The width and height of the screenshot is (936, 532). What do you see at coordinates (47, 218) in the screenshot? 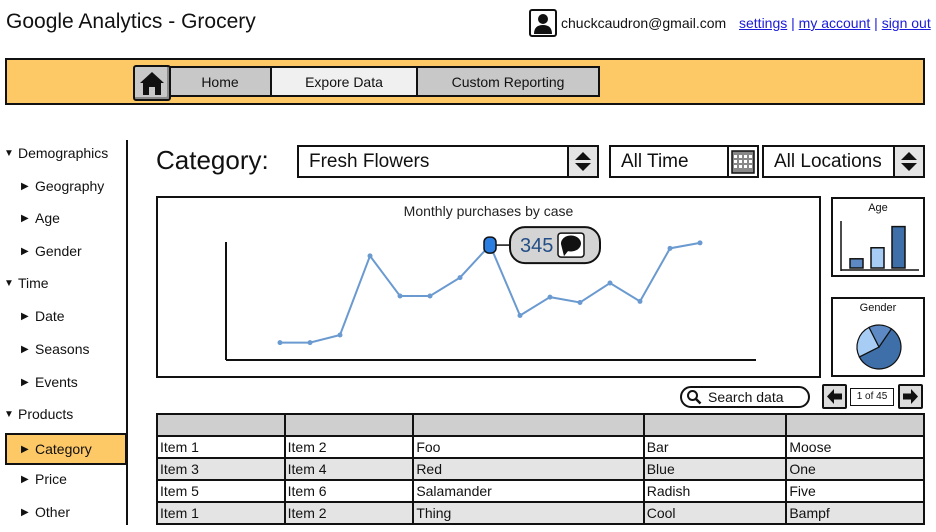
I see `sidebar-item-label: Age` at bounding box center [47, 218].